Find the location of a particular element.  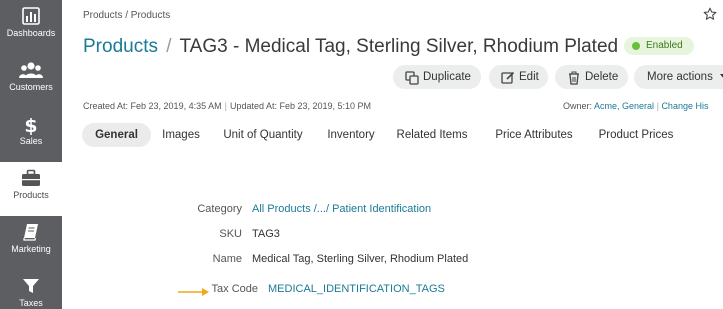

delete-button: Delete is located at coordinates (591, 77).